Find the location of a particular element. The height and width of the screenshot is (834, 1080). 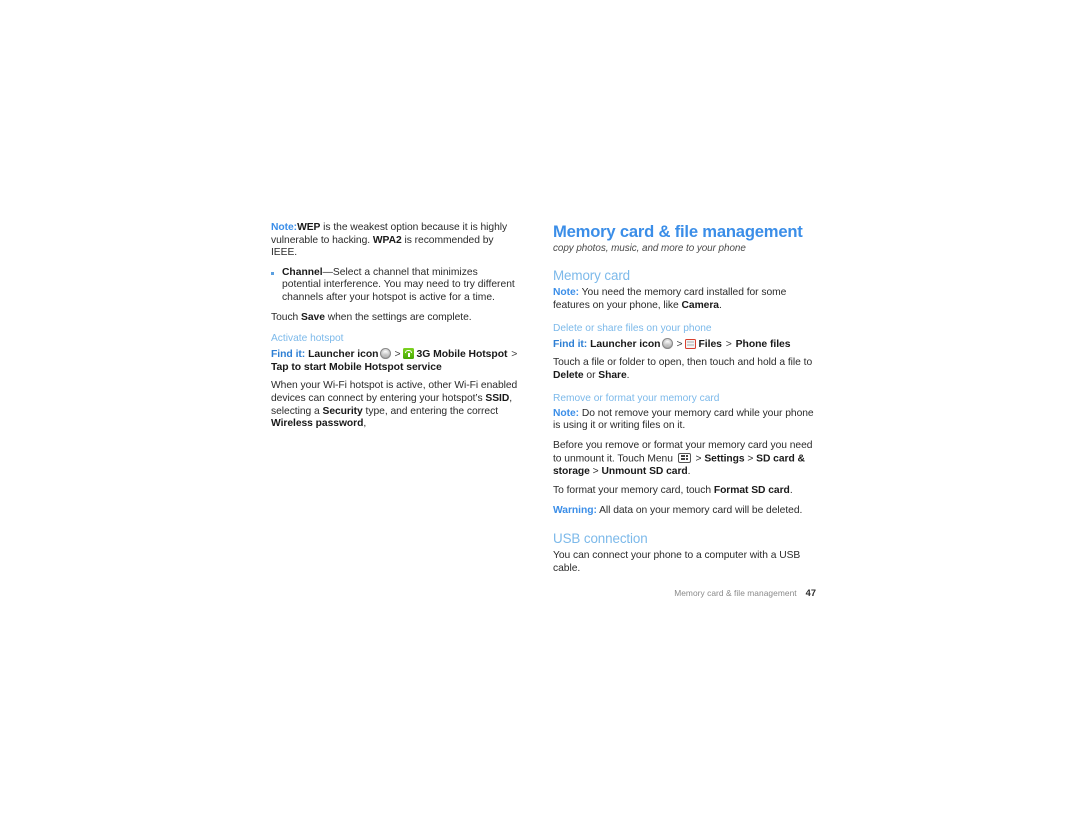

hotspot-bold-security: Security is located at coordinates (342, 411).